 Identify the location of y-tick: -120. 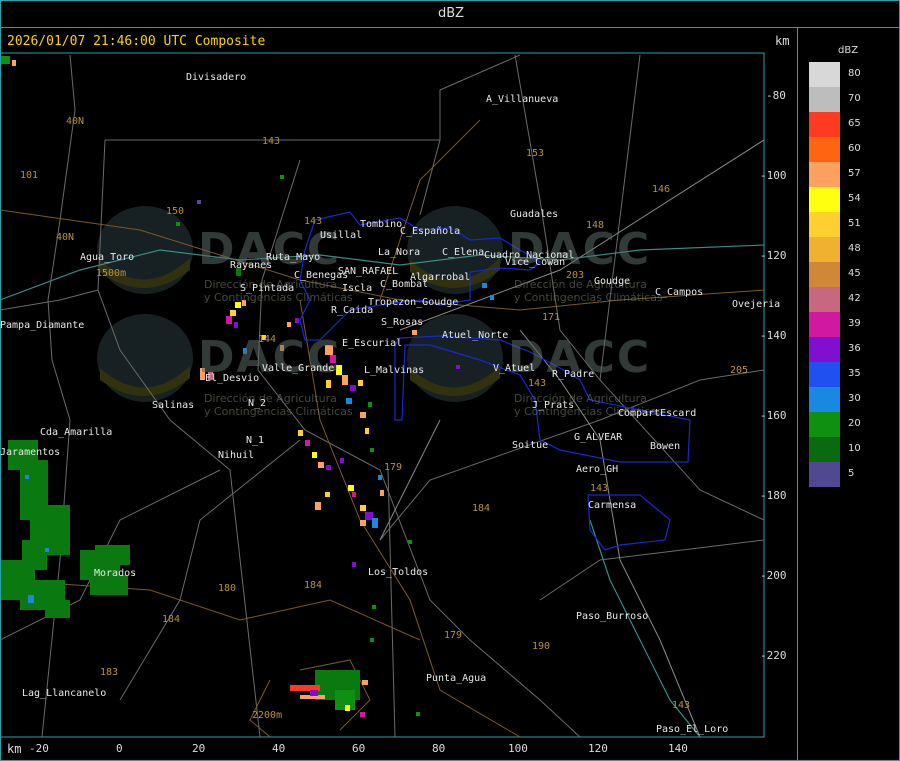
(773, 255).